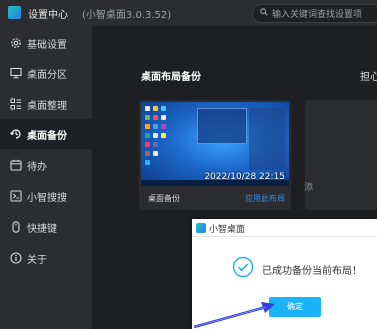  I want to click on mouse-icon, so click(16, 227).